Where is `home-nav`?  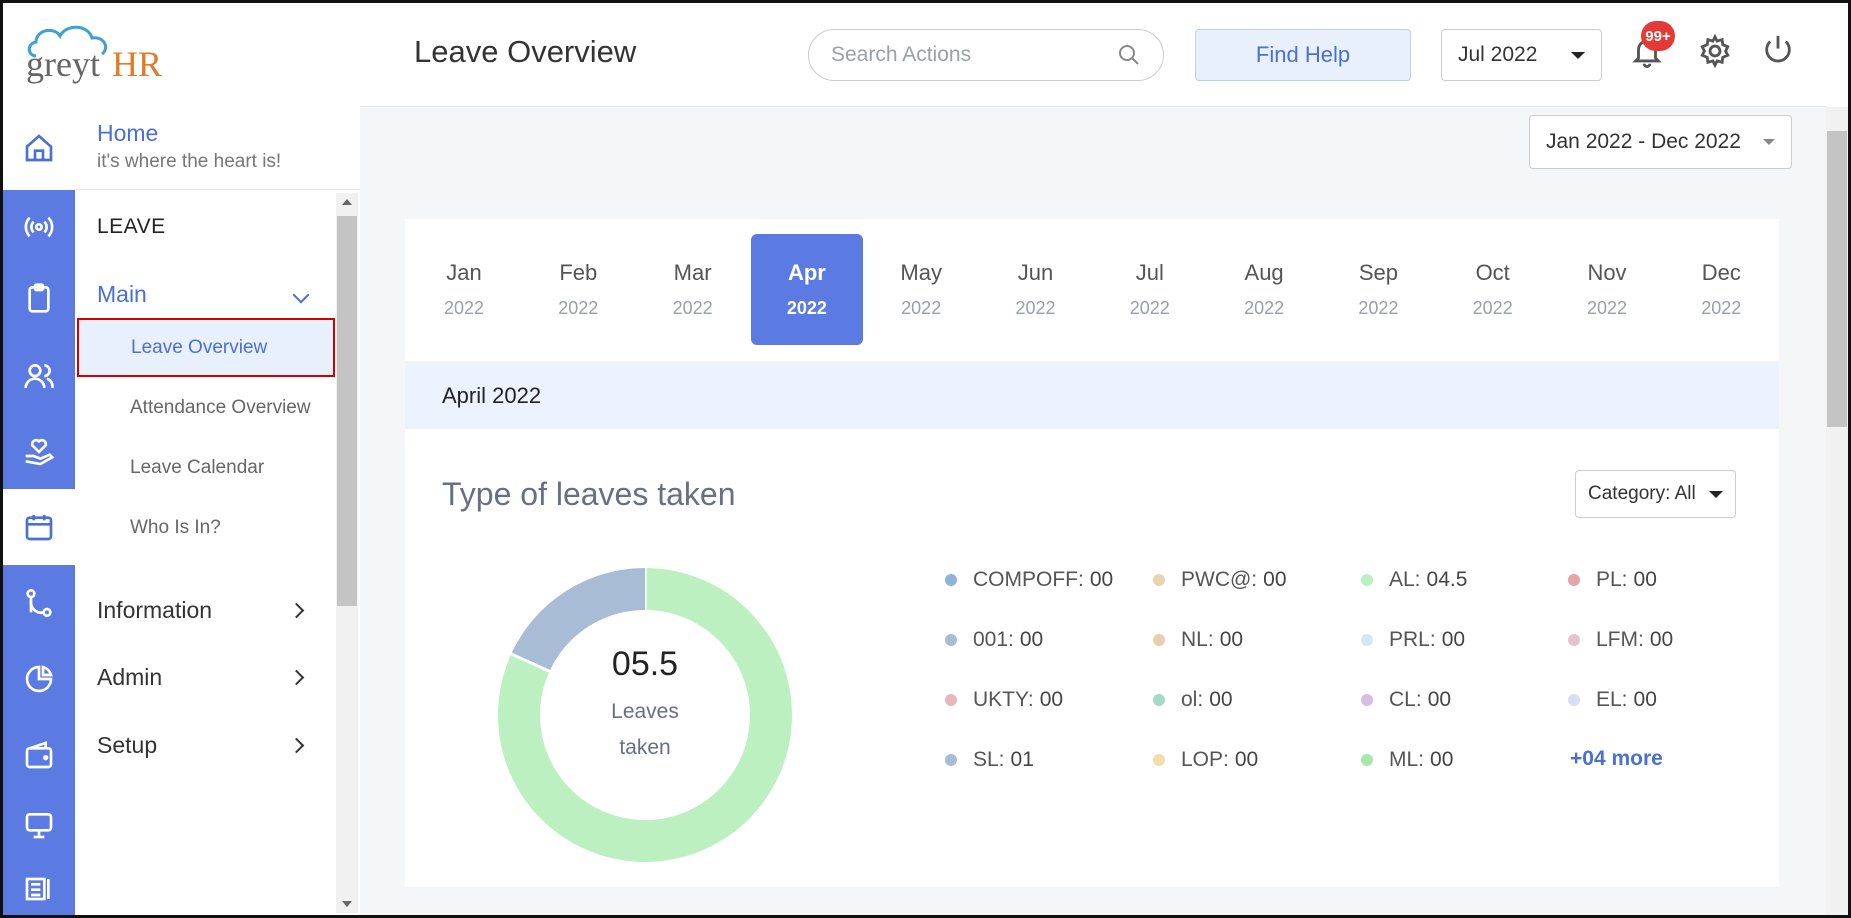 home-nav is located at coordinates (39, 148).